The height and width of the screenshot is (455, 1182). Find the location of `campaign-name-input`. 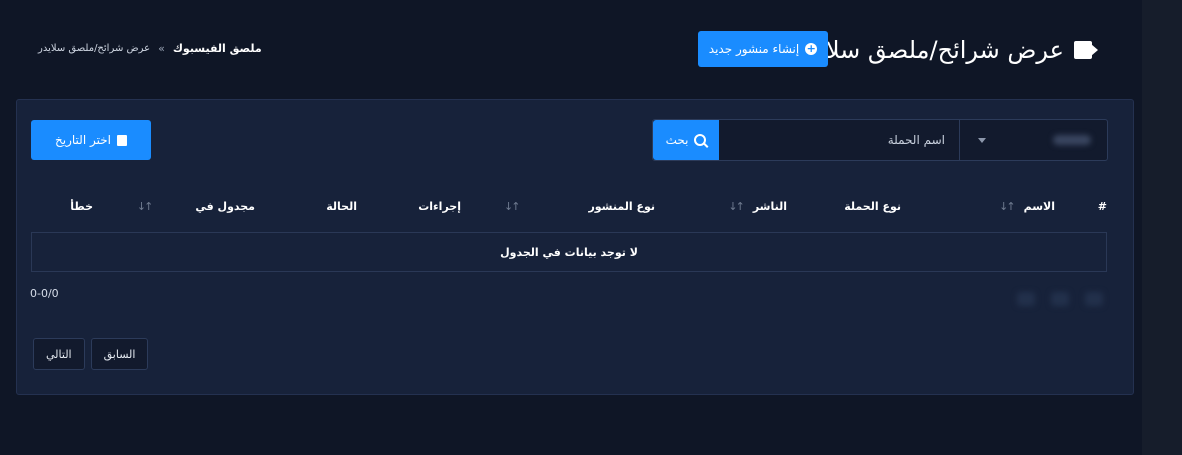

campaign-name-input is located at coordinates (839, 140).